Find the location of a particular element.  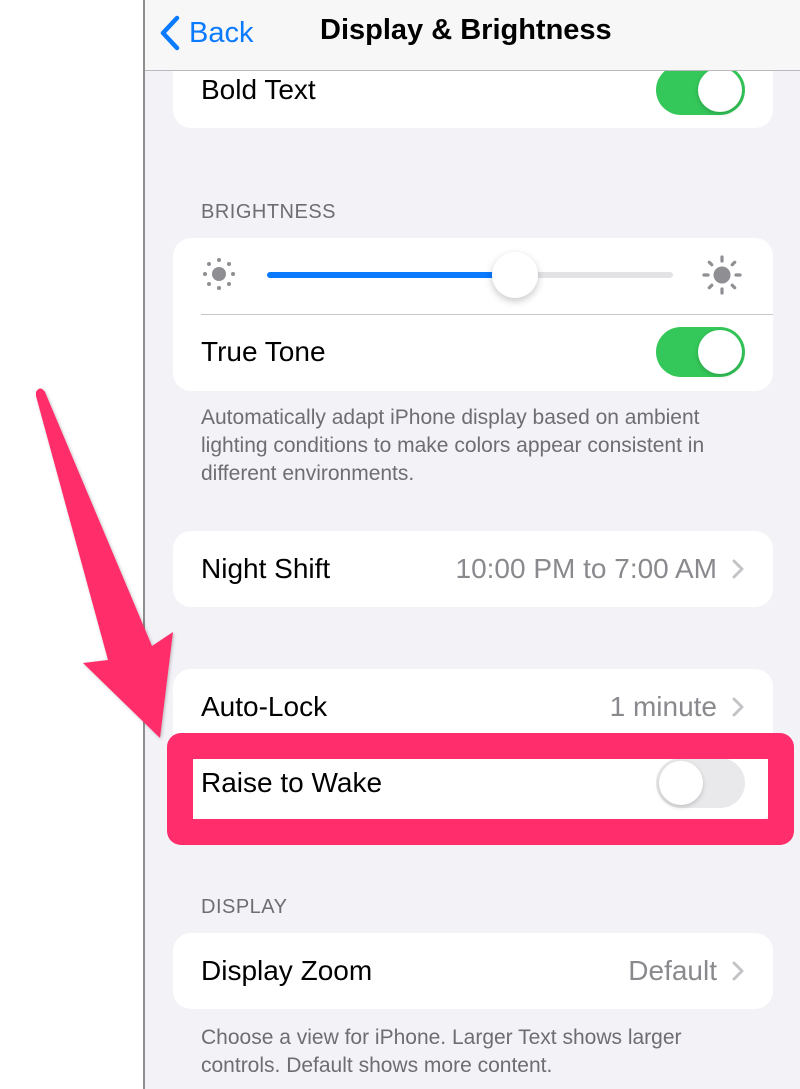

brightness-slider-fill is located at coordinates (391, 275).